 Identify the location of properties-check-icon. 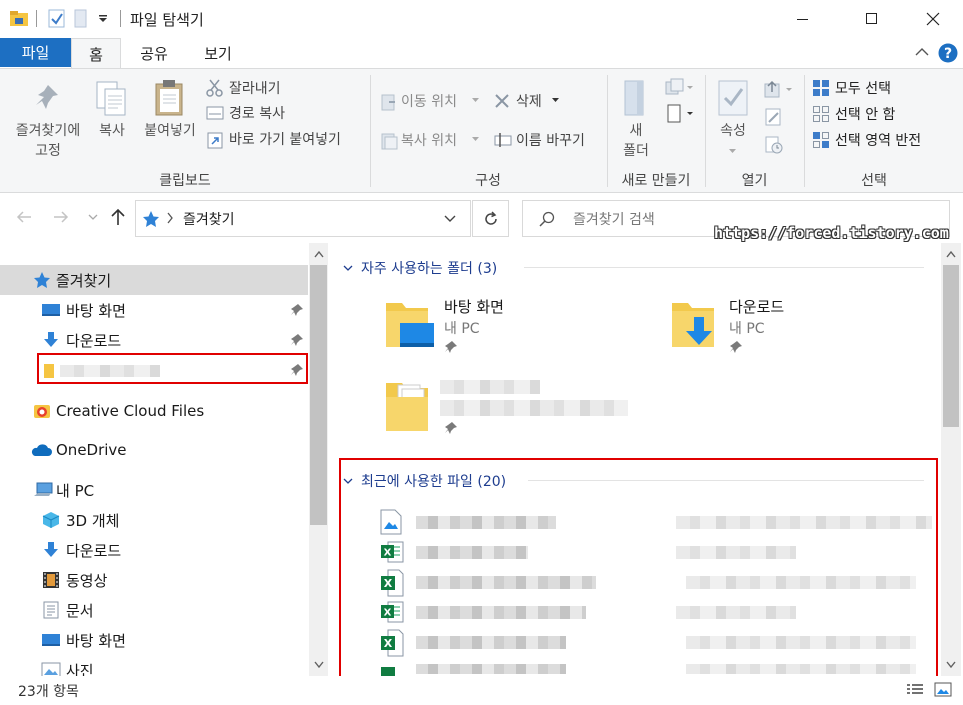
(57, 19).